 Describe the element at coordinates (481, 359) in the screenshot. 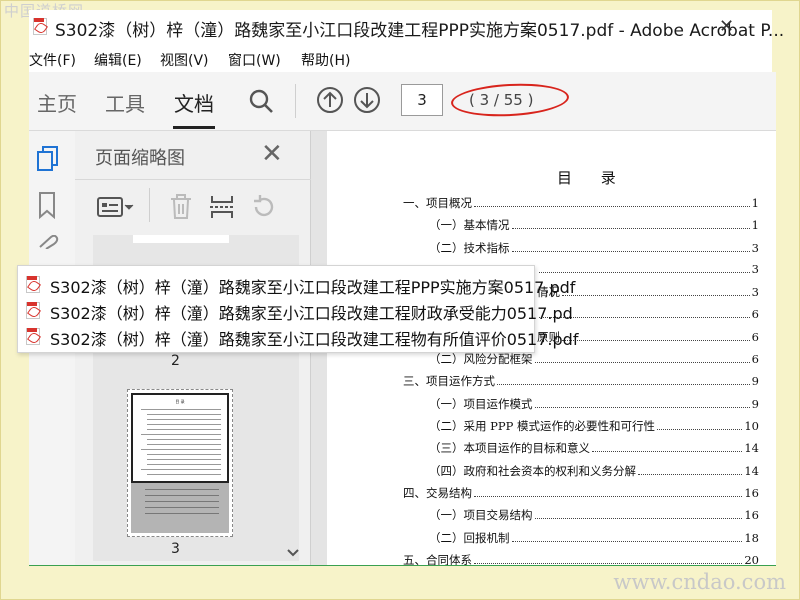

I see `toc-entry-text: （二）风险分配框架` at that location.